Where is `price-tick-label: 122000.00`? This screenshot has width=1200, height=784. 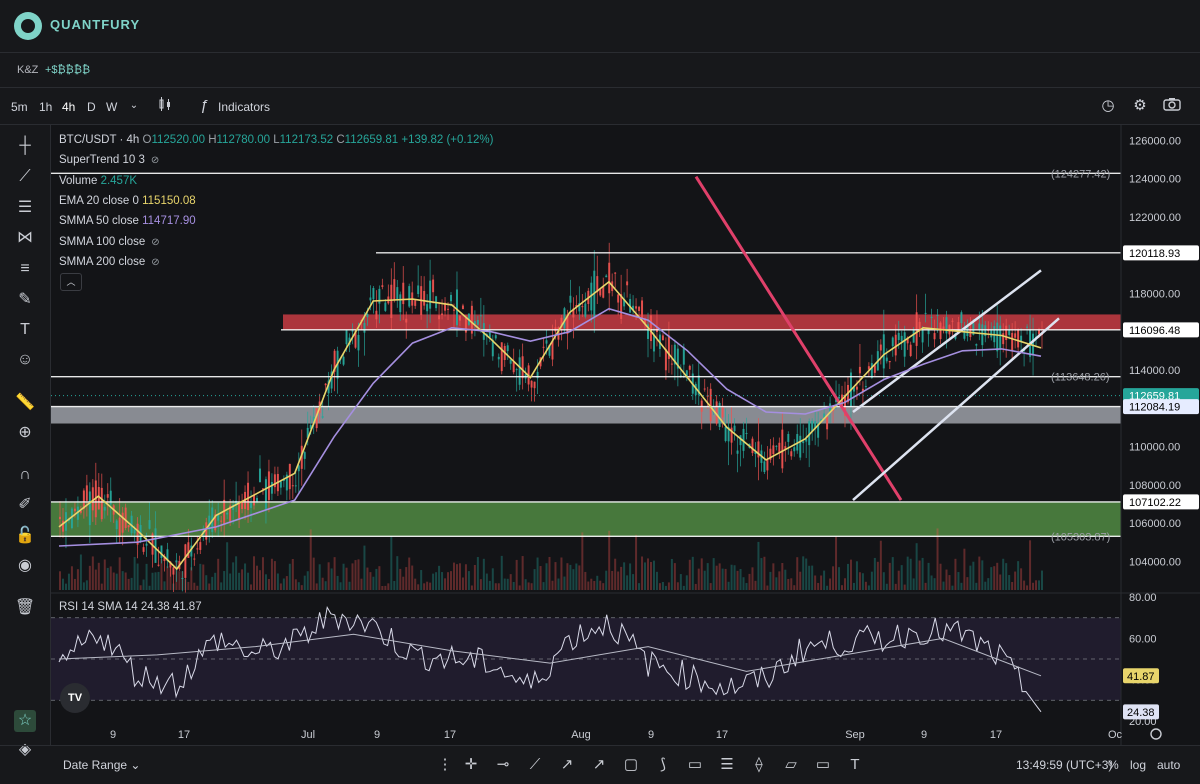
price-tick-label: 122000.00 is located at coordinates (1155, 218).